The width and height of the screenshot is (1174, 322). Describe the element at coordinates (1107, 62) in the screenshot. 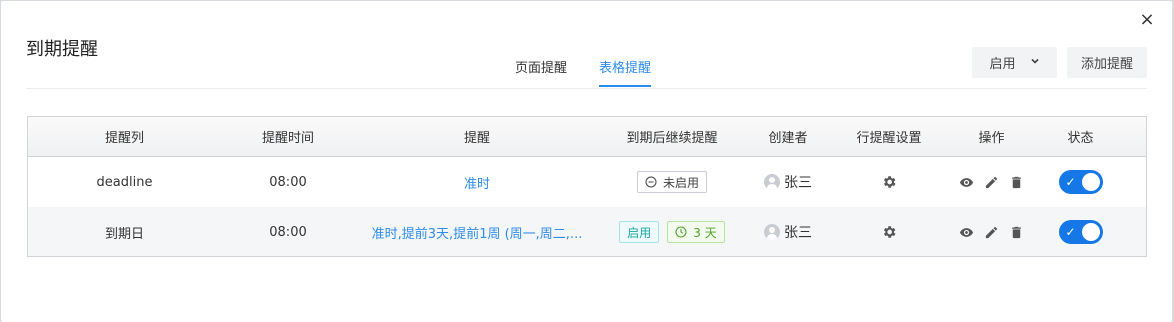

I see `add-reminder-button: 添加提醒` at that location.